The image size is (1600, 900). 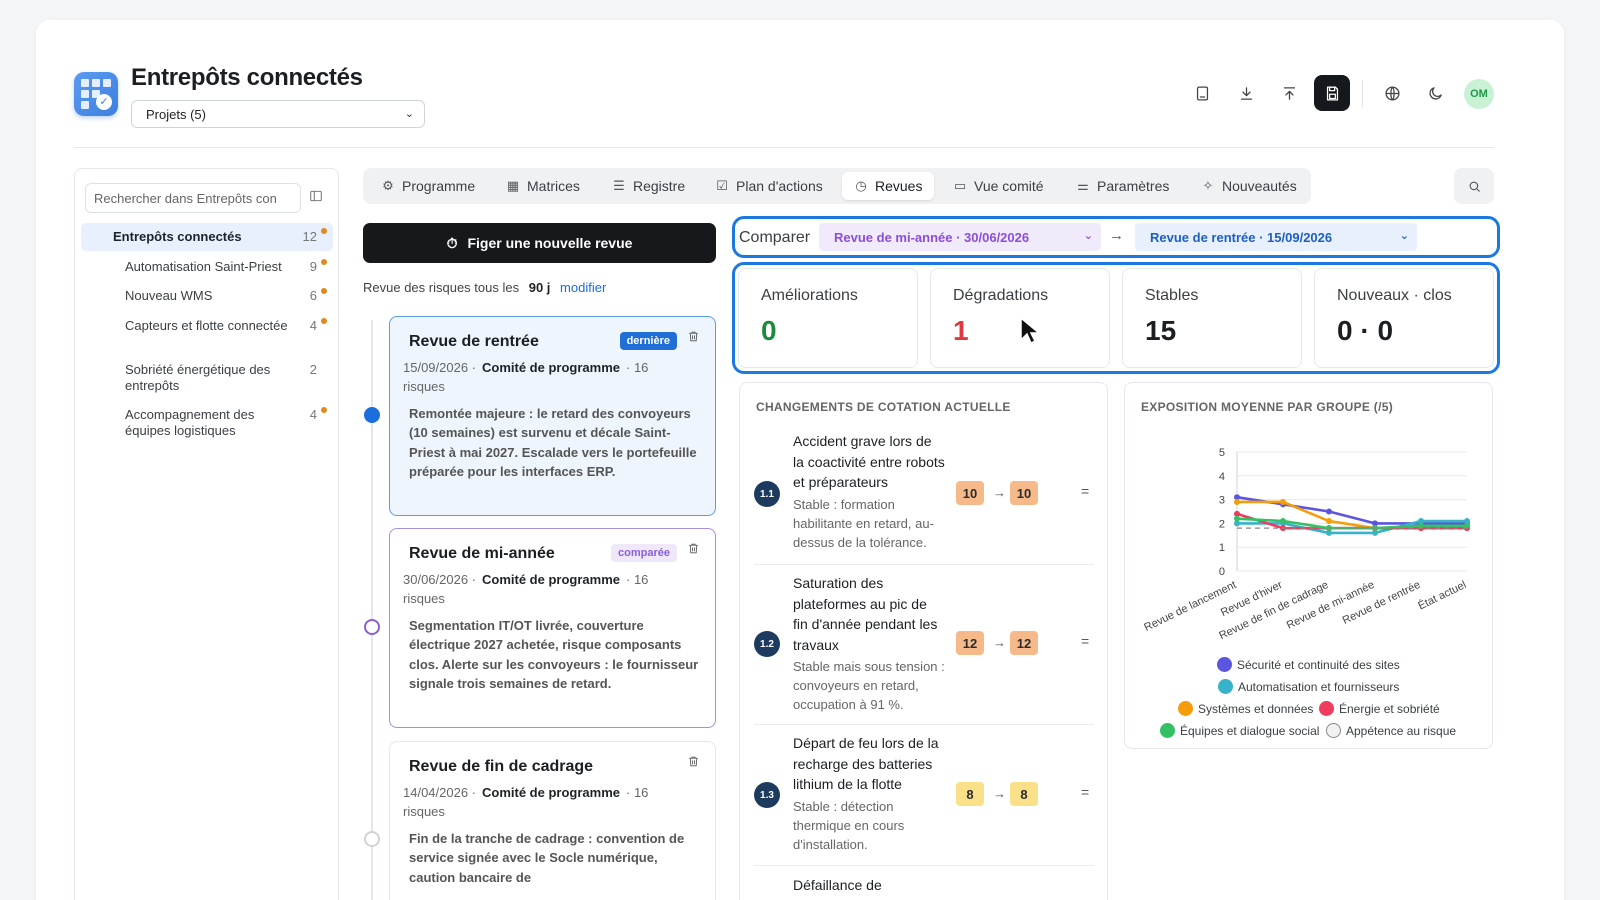 I want to click on latest-badge: dernière, so click(x=648, y=341).